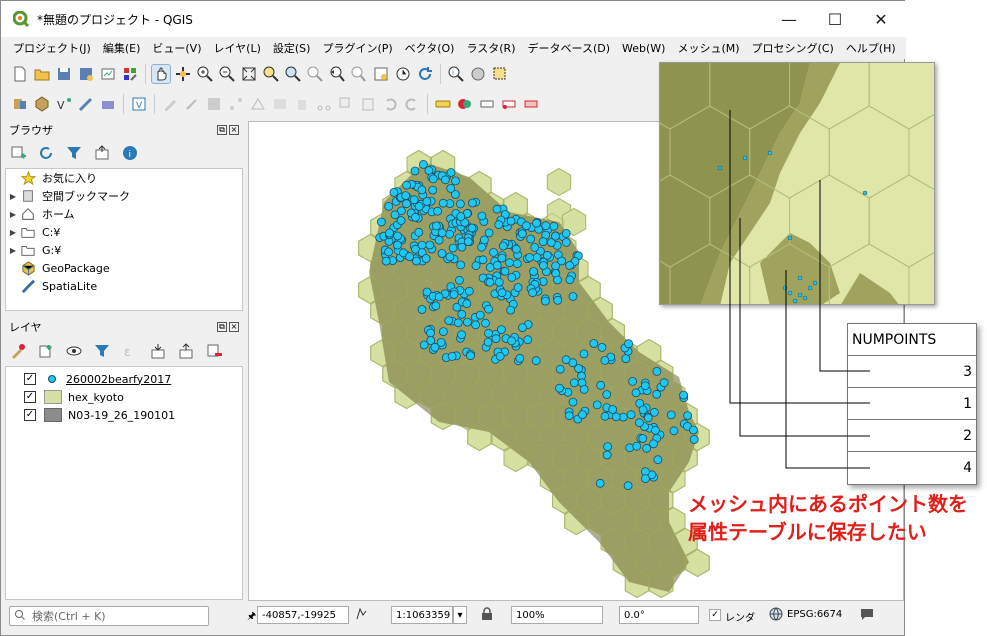 The image size is (987, 636). What do you see at coordinates (205, 74) in the screenshot?
I see `zoom-in-icon` at bounding box center [205, 74].